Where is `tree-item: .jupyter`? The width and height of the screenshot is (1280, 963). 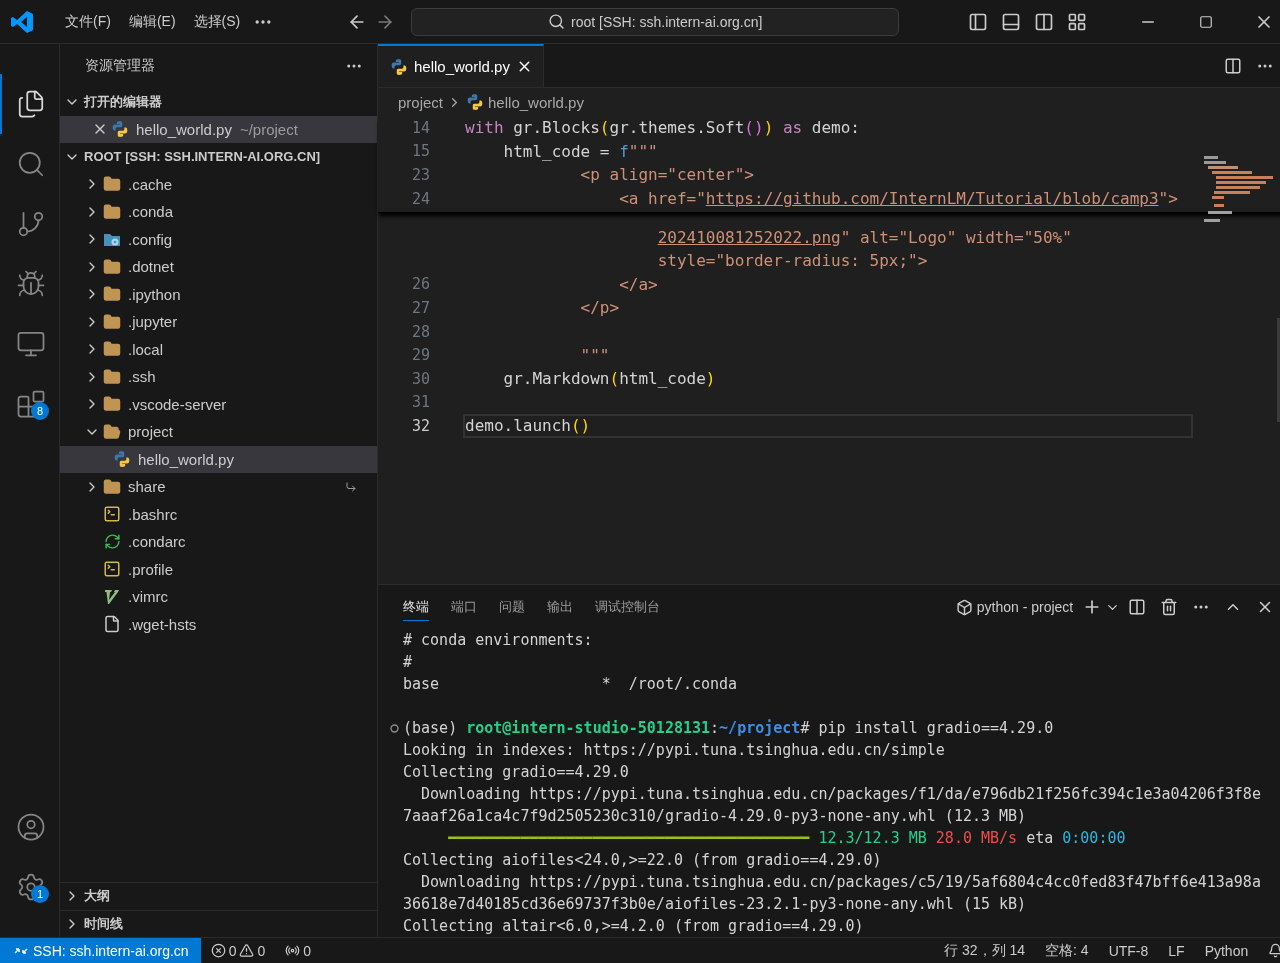
tree-item: .jupyter is located at coordinates (218, 322).